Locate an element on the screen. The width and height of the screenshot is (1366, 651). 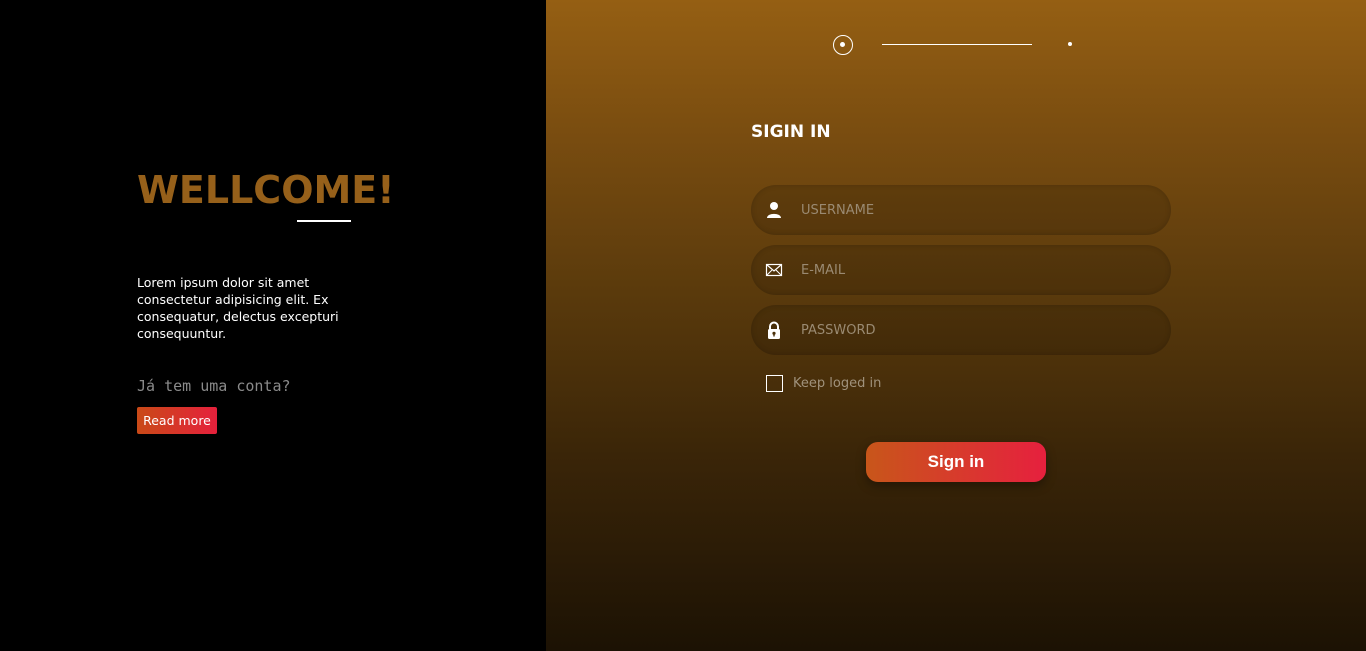
active-step-icon is located at coordinates (843, 45).